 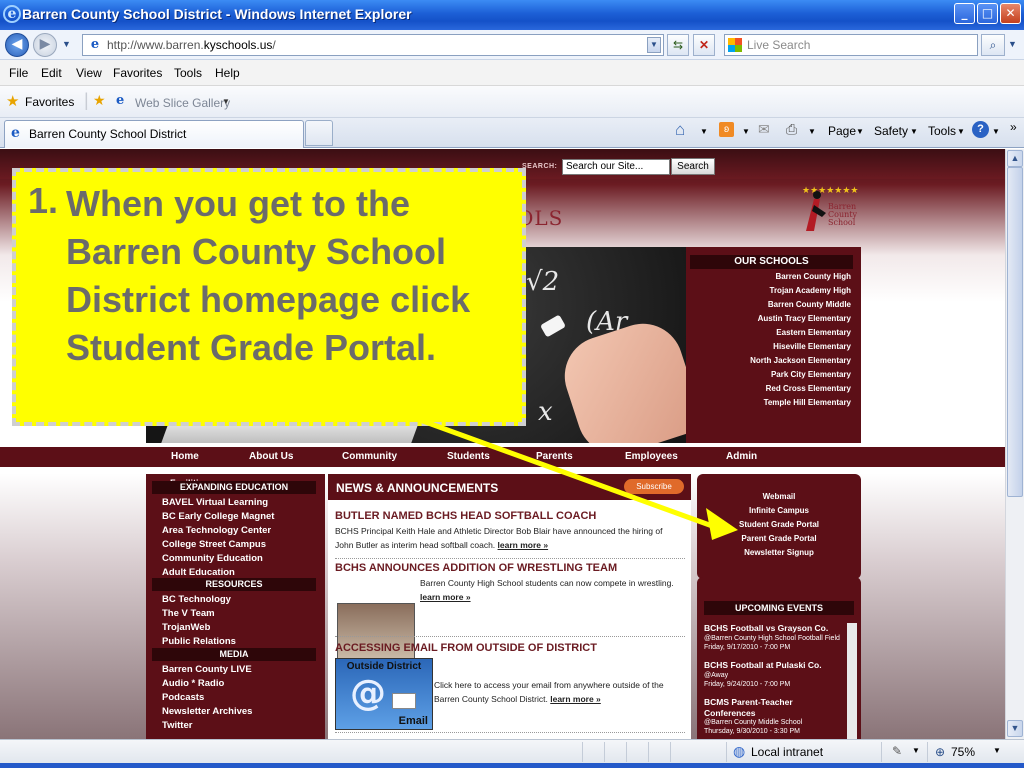 I want to click on help-icon: ?, so click(x=980, y=129).